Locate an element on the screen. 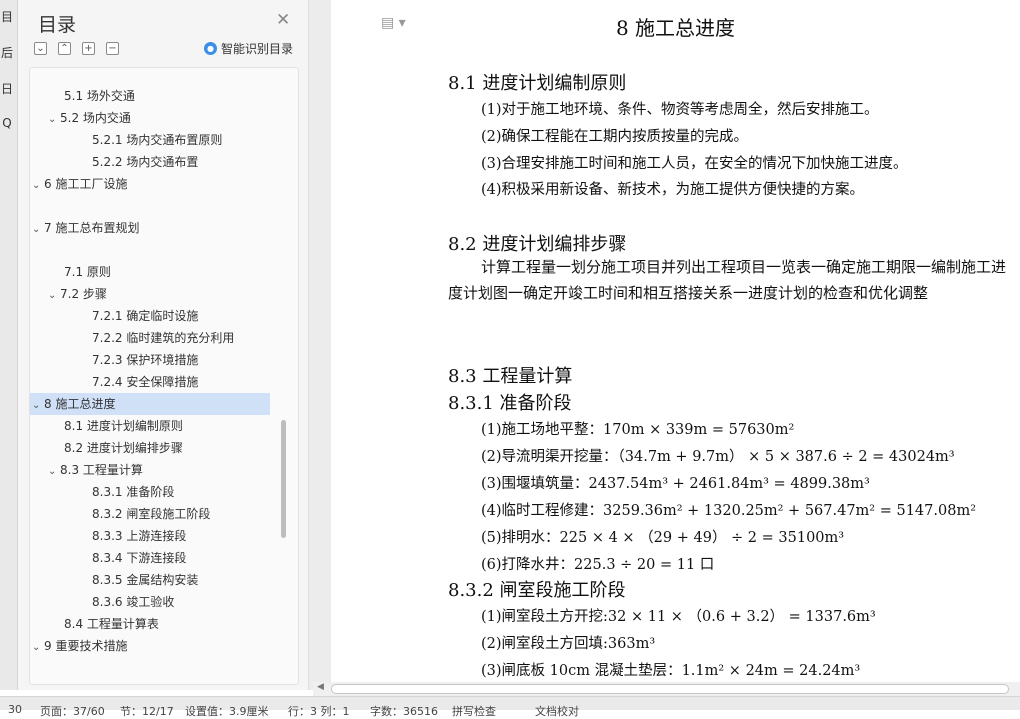 The image size is (1020, 719). toc-item-label: 5.2.2 场内交通布置 is located at coordinates (145, 162).